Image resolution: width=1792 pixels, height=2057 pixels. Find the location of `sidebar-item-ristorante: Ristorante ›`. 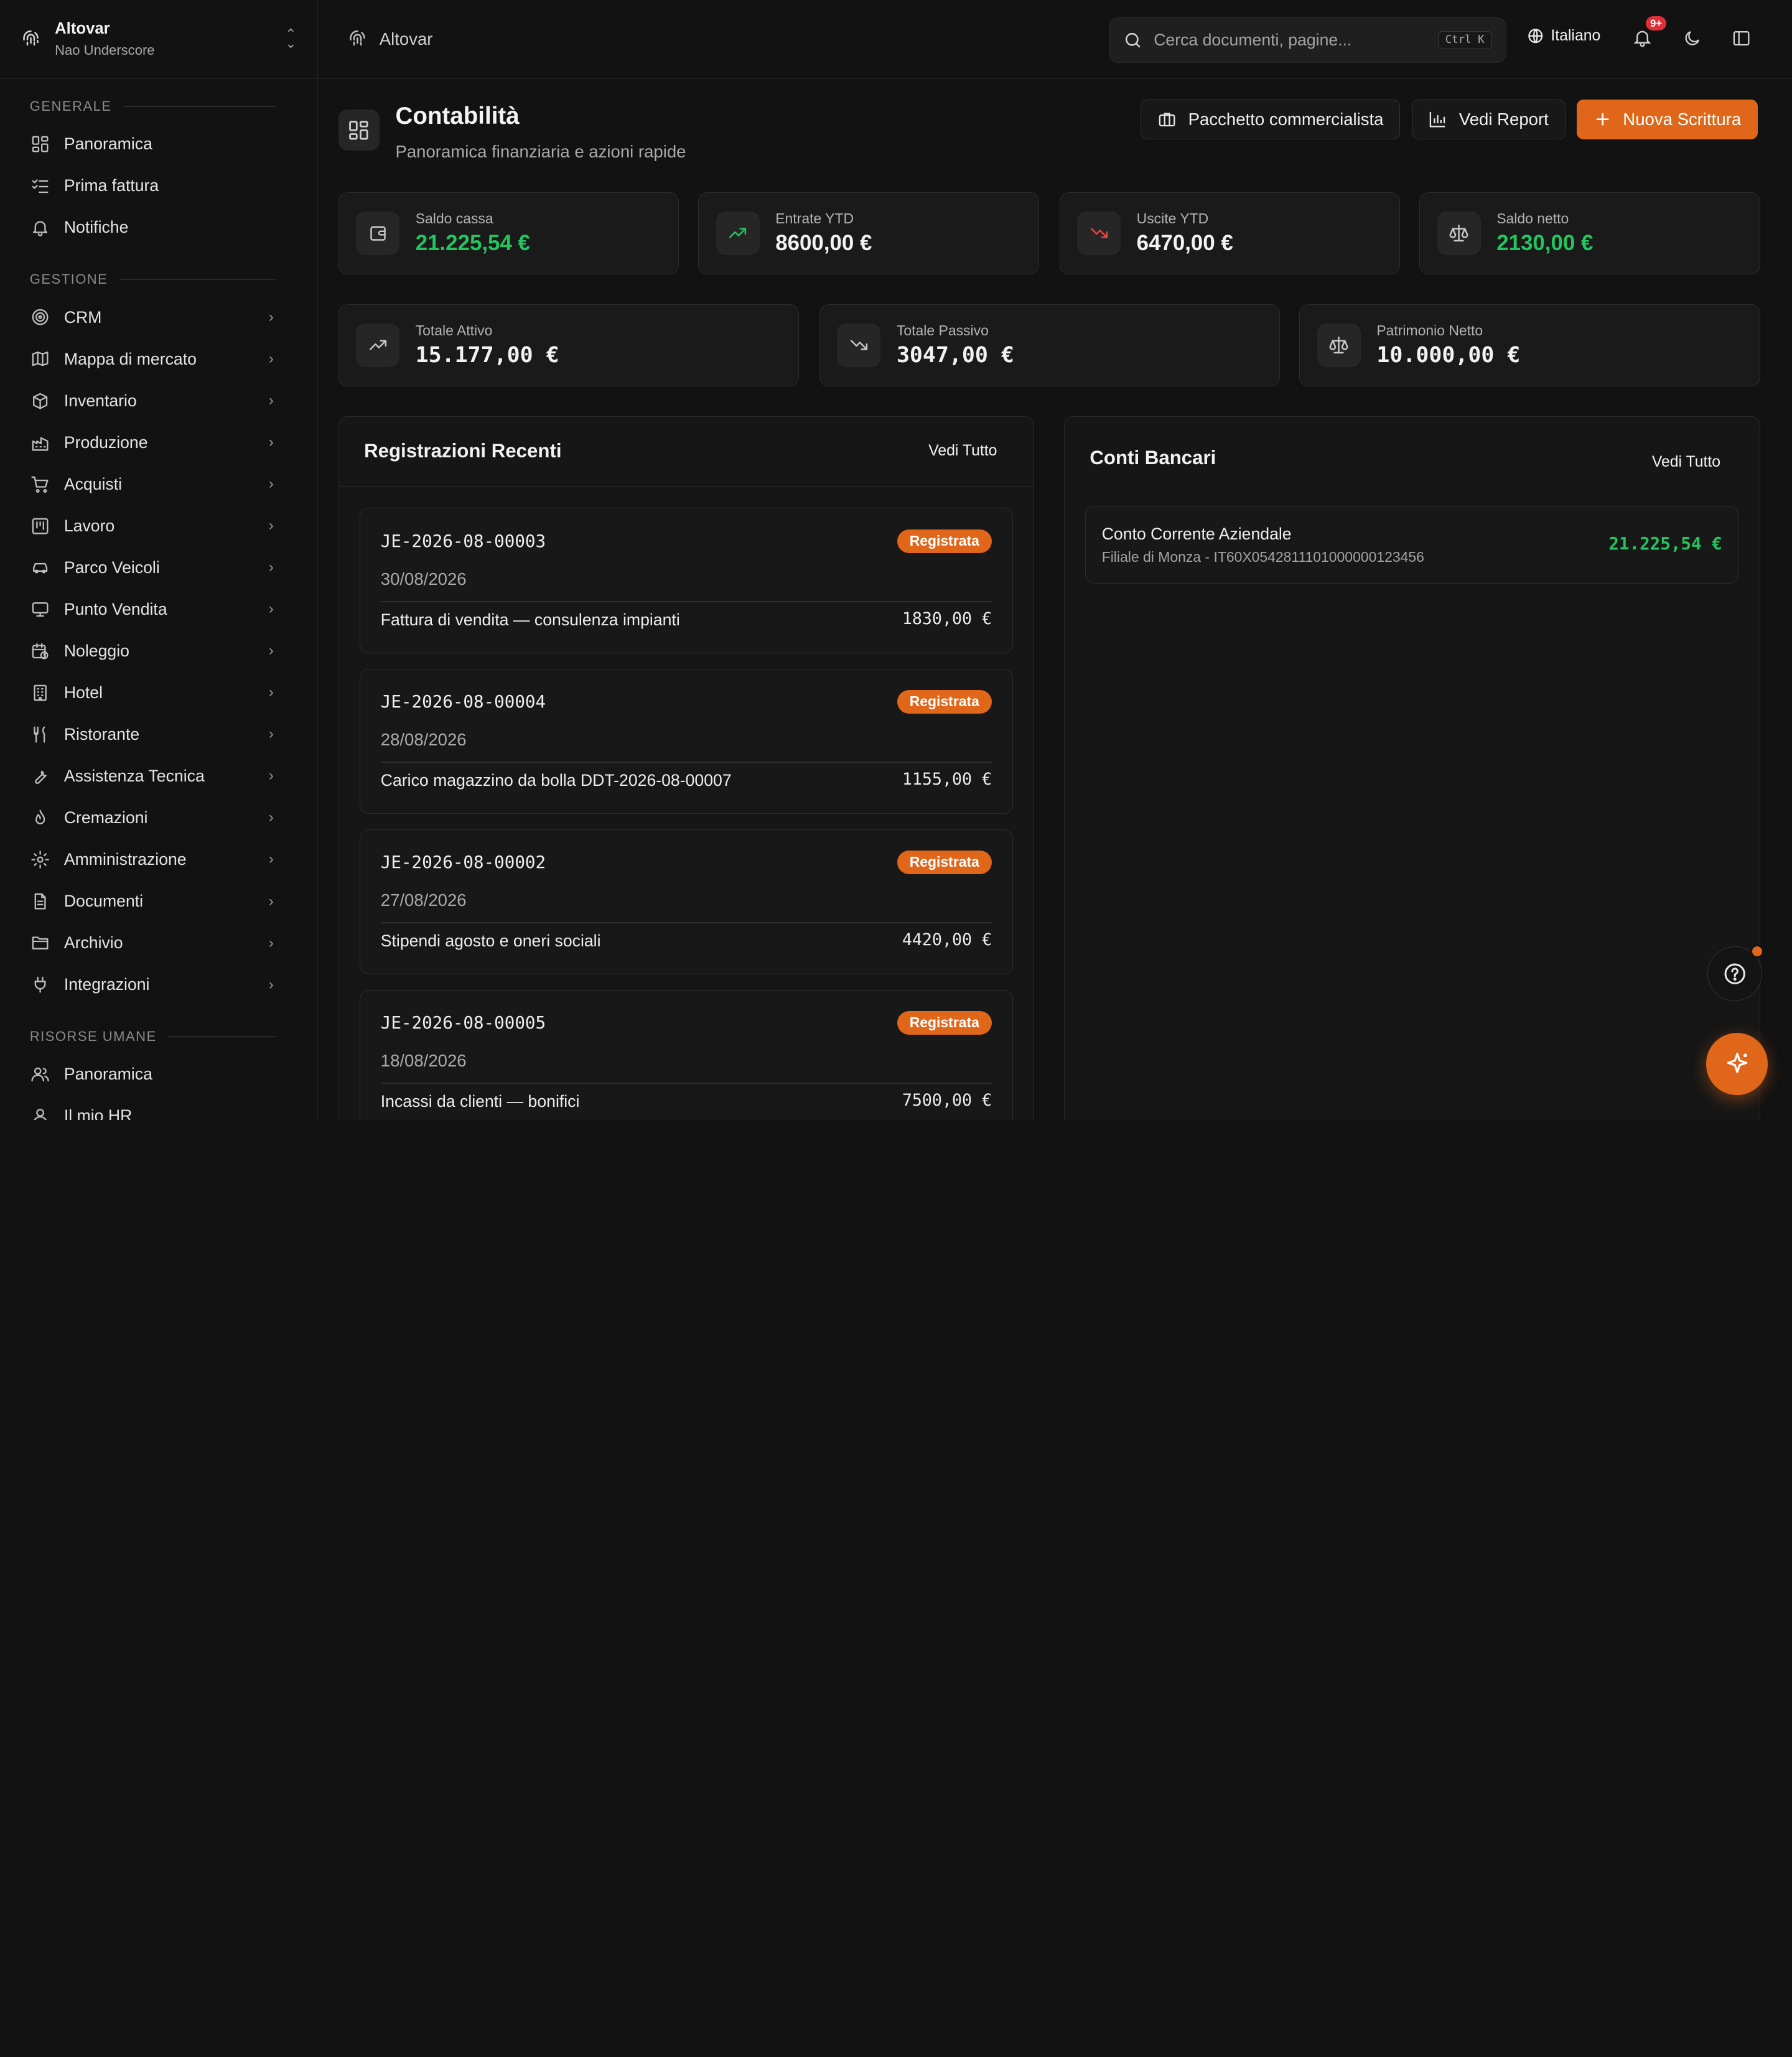

sidebar-item-ristorante: Ristorante › is located at coordinates (158, 734).